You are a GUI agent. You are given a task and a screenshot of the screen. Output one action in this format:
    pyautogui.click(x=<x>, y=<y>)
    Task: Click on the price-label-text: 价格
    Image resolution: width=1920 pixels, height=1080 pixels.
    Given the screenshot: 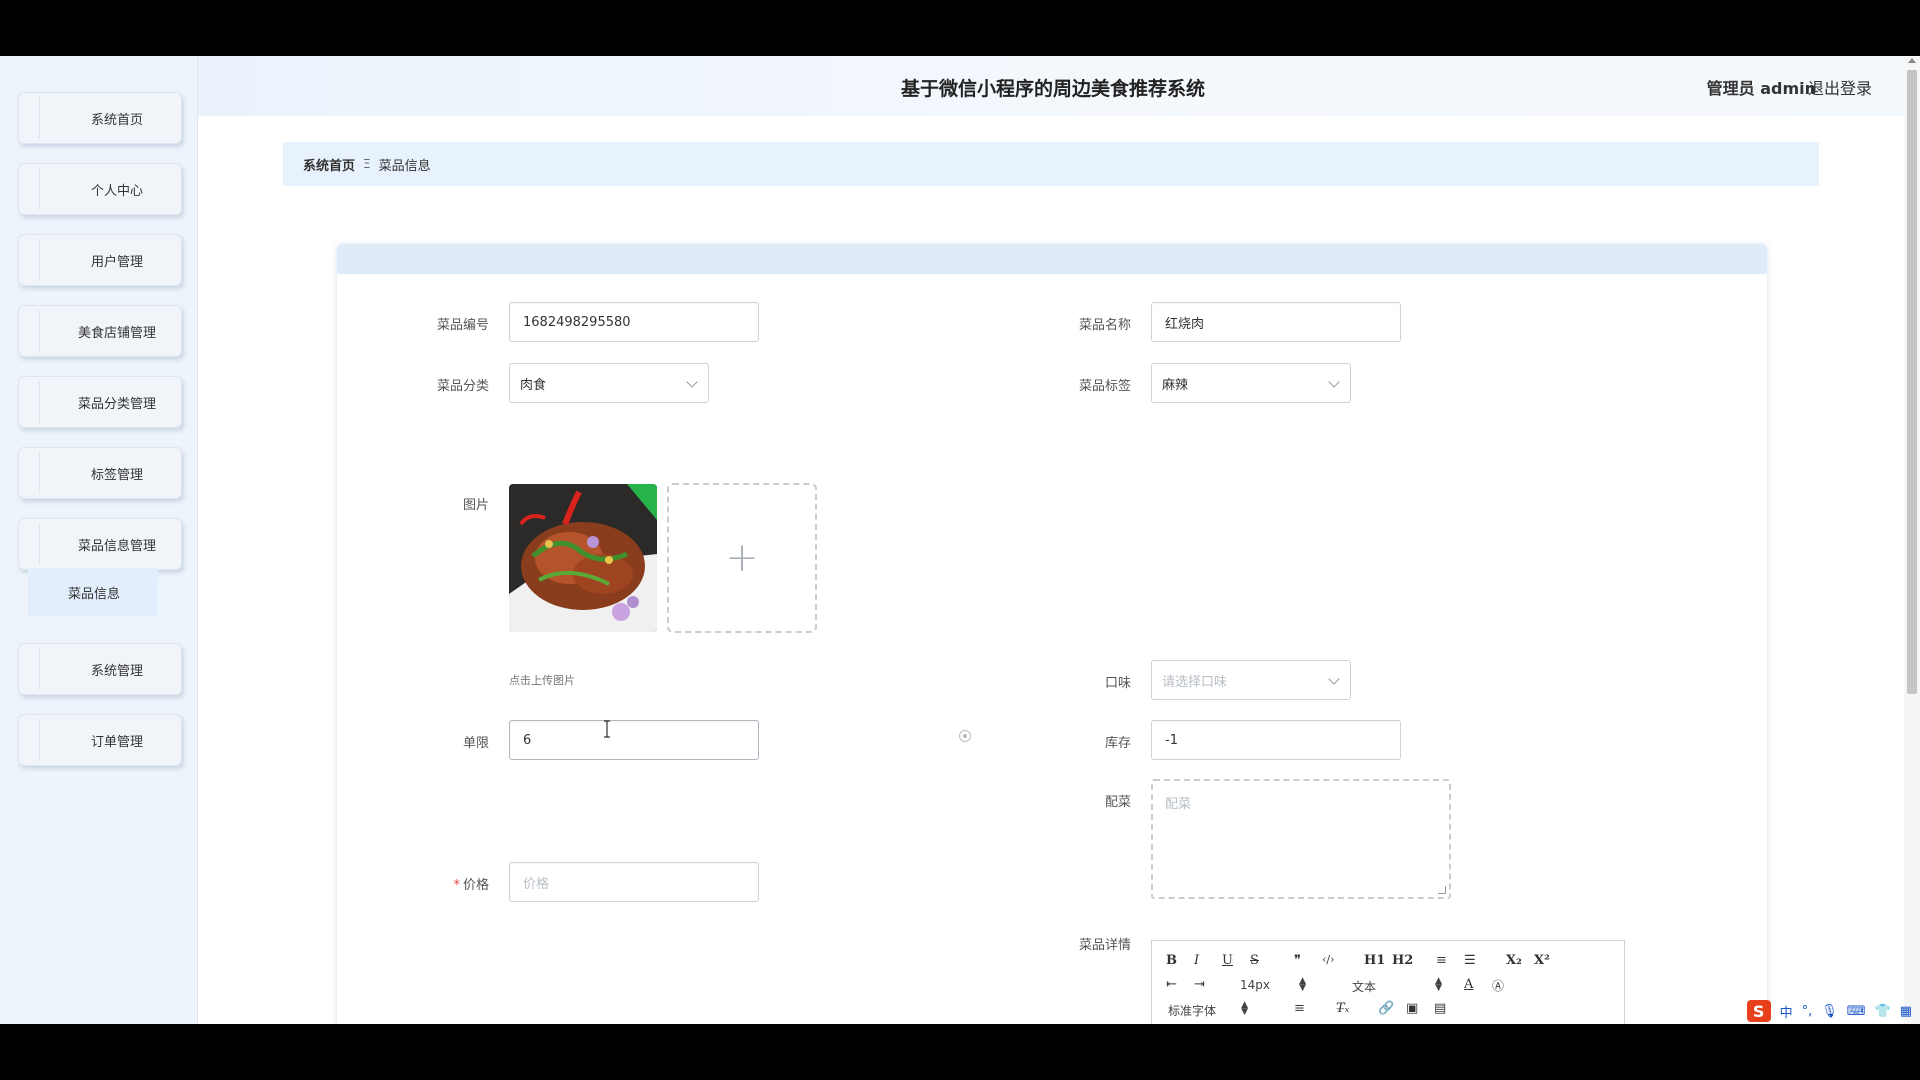 What is the action you would take?
    pyautogui.click(x=475, y=885)
    